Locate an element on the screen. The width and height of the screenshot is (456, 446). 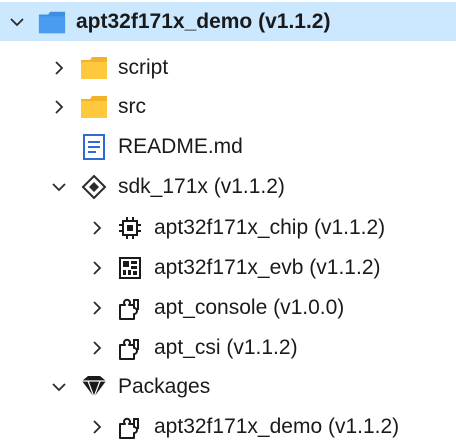
tree-item-label: apt_console (v1.0.0) is located at coordinates (249, 307).